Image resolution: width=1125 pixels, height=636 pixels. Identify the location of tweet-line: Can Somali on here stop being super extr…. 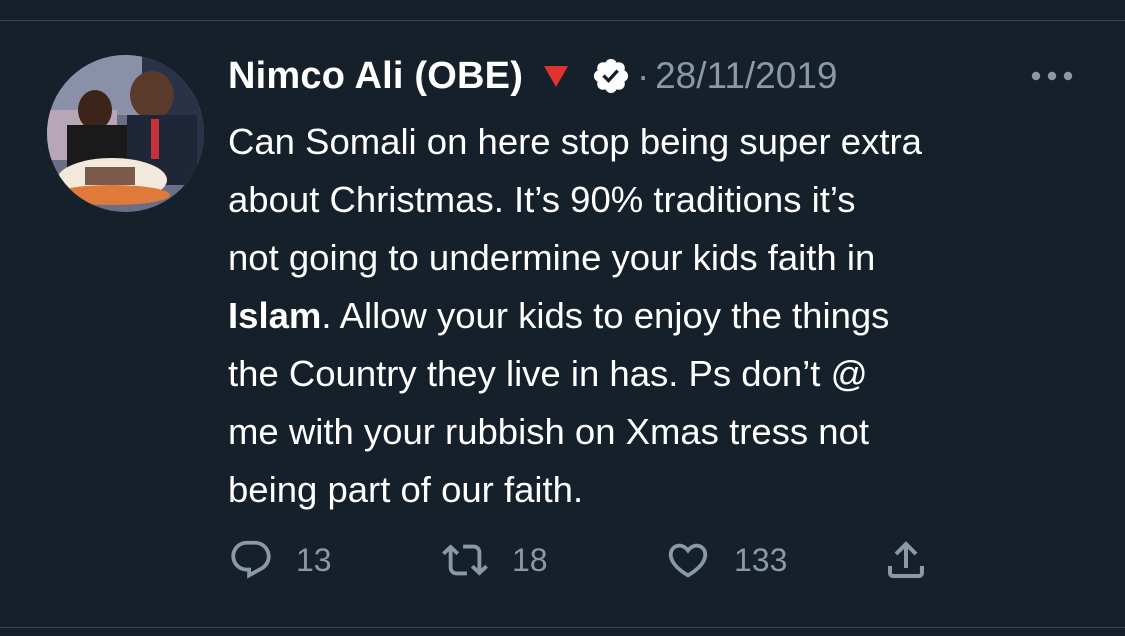
(575, 141).